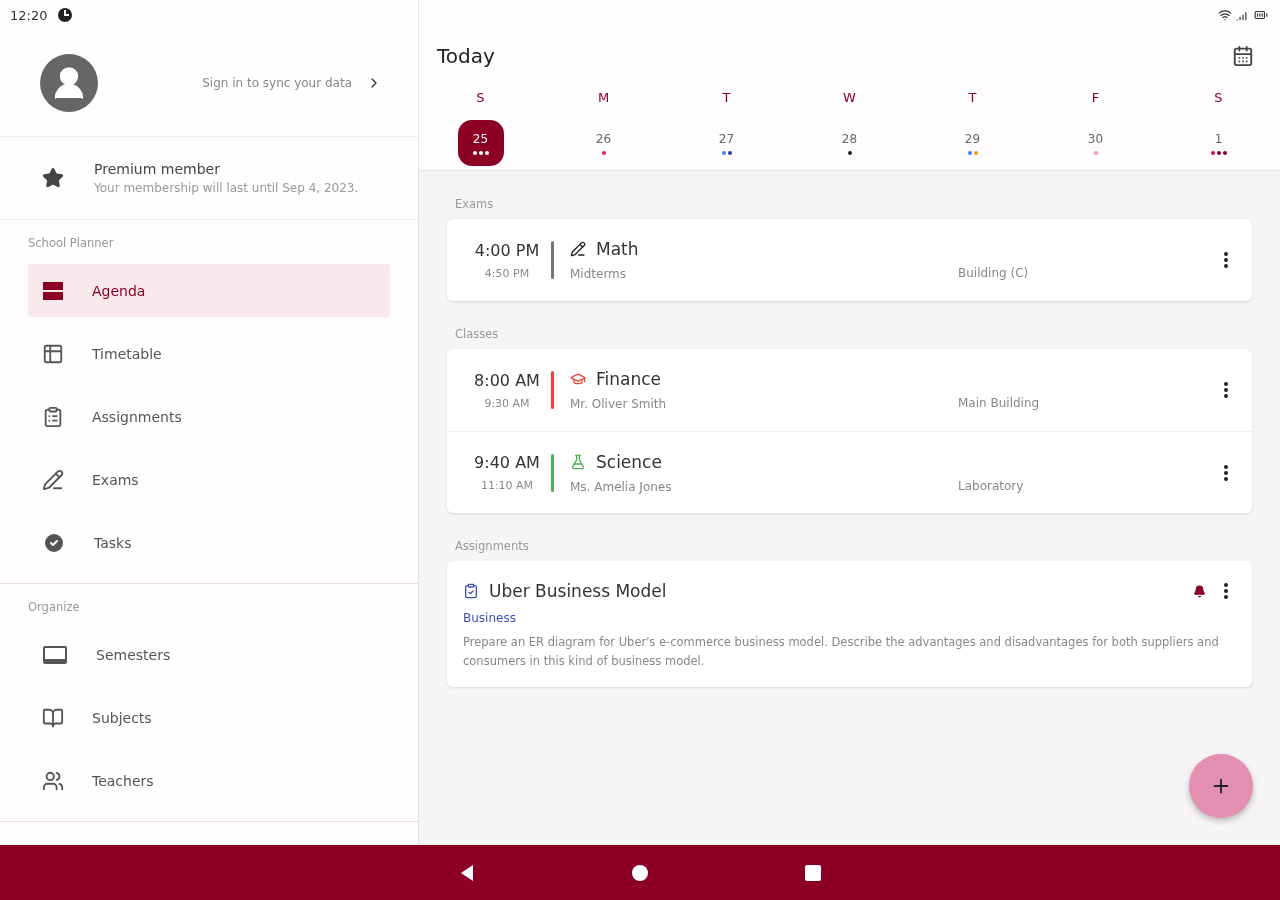 This screenshot has height=900, width=1280. What do you see at coordinates (603, 143) in the screenshot?
I see `date-button: 26` at bounding box center [603, 143].